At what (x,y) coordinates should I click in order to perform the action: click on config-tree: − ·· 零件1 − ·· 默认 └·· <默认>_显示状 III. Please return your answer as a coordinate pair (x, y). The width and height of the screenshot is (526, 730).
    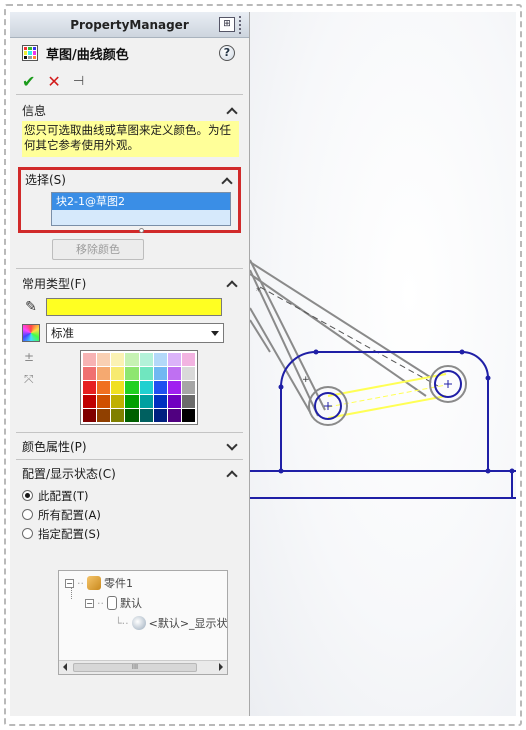
    Looking at the image, I should click on (143, 622).